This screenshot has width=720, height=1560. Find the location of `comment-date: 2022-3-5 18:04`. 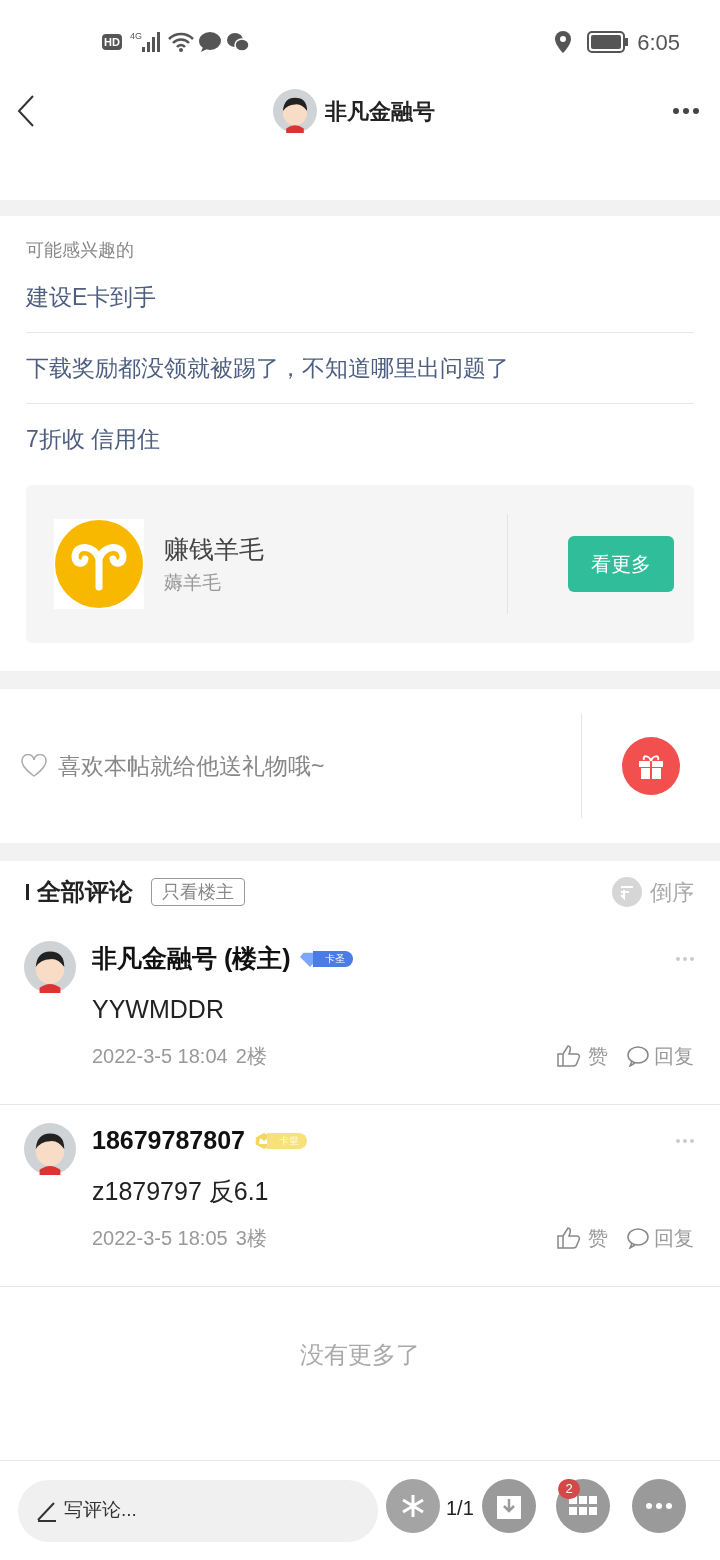

comment-date: 2022-3-5 18:04 is located at coordinates (160, 1056).